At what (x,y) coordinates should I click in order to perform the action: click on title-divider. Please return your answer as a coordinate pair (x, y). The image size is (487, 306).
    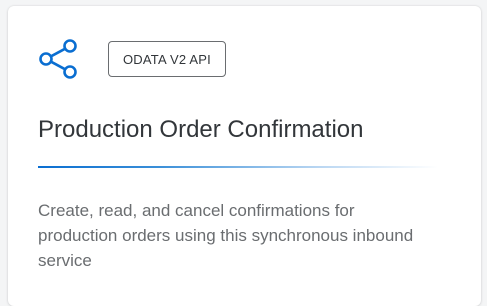
    Looking at the image, I should click on (238, 167).